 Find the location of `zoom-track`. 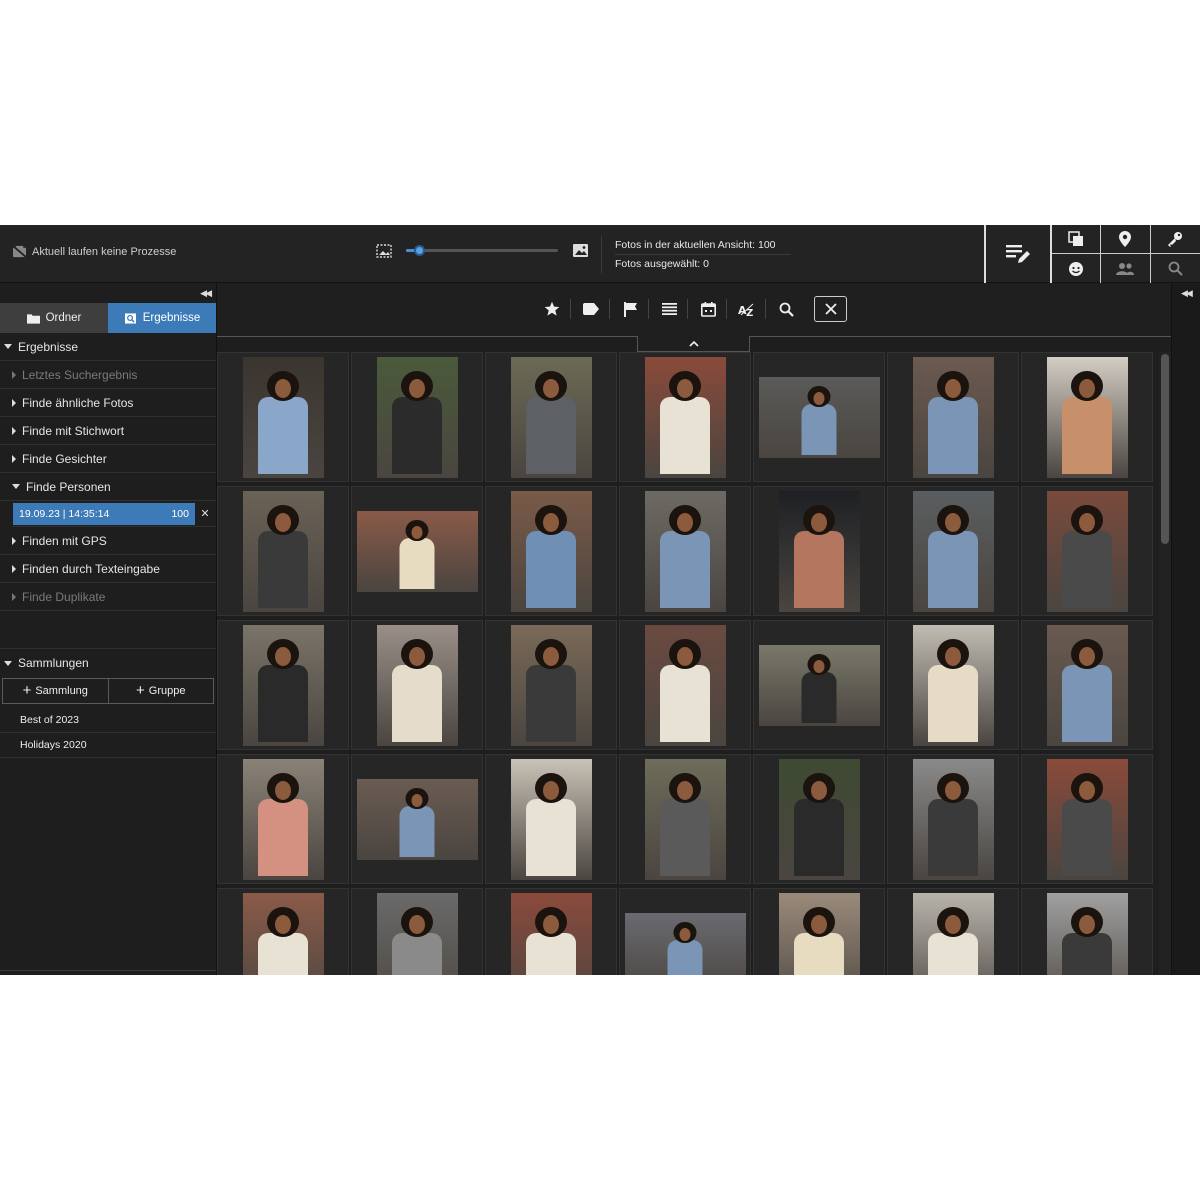

zoom-track is located at coordinates (482, 250).